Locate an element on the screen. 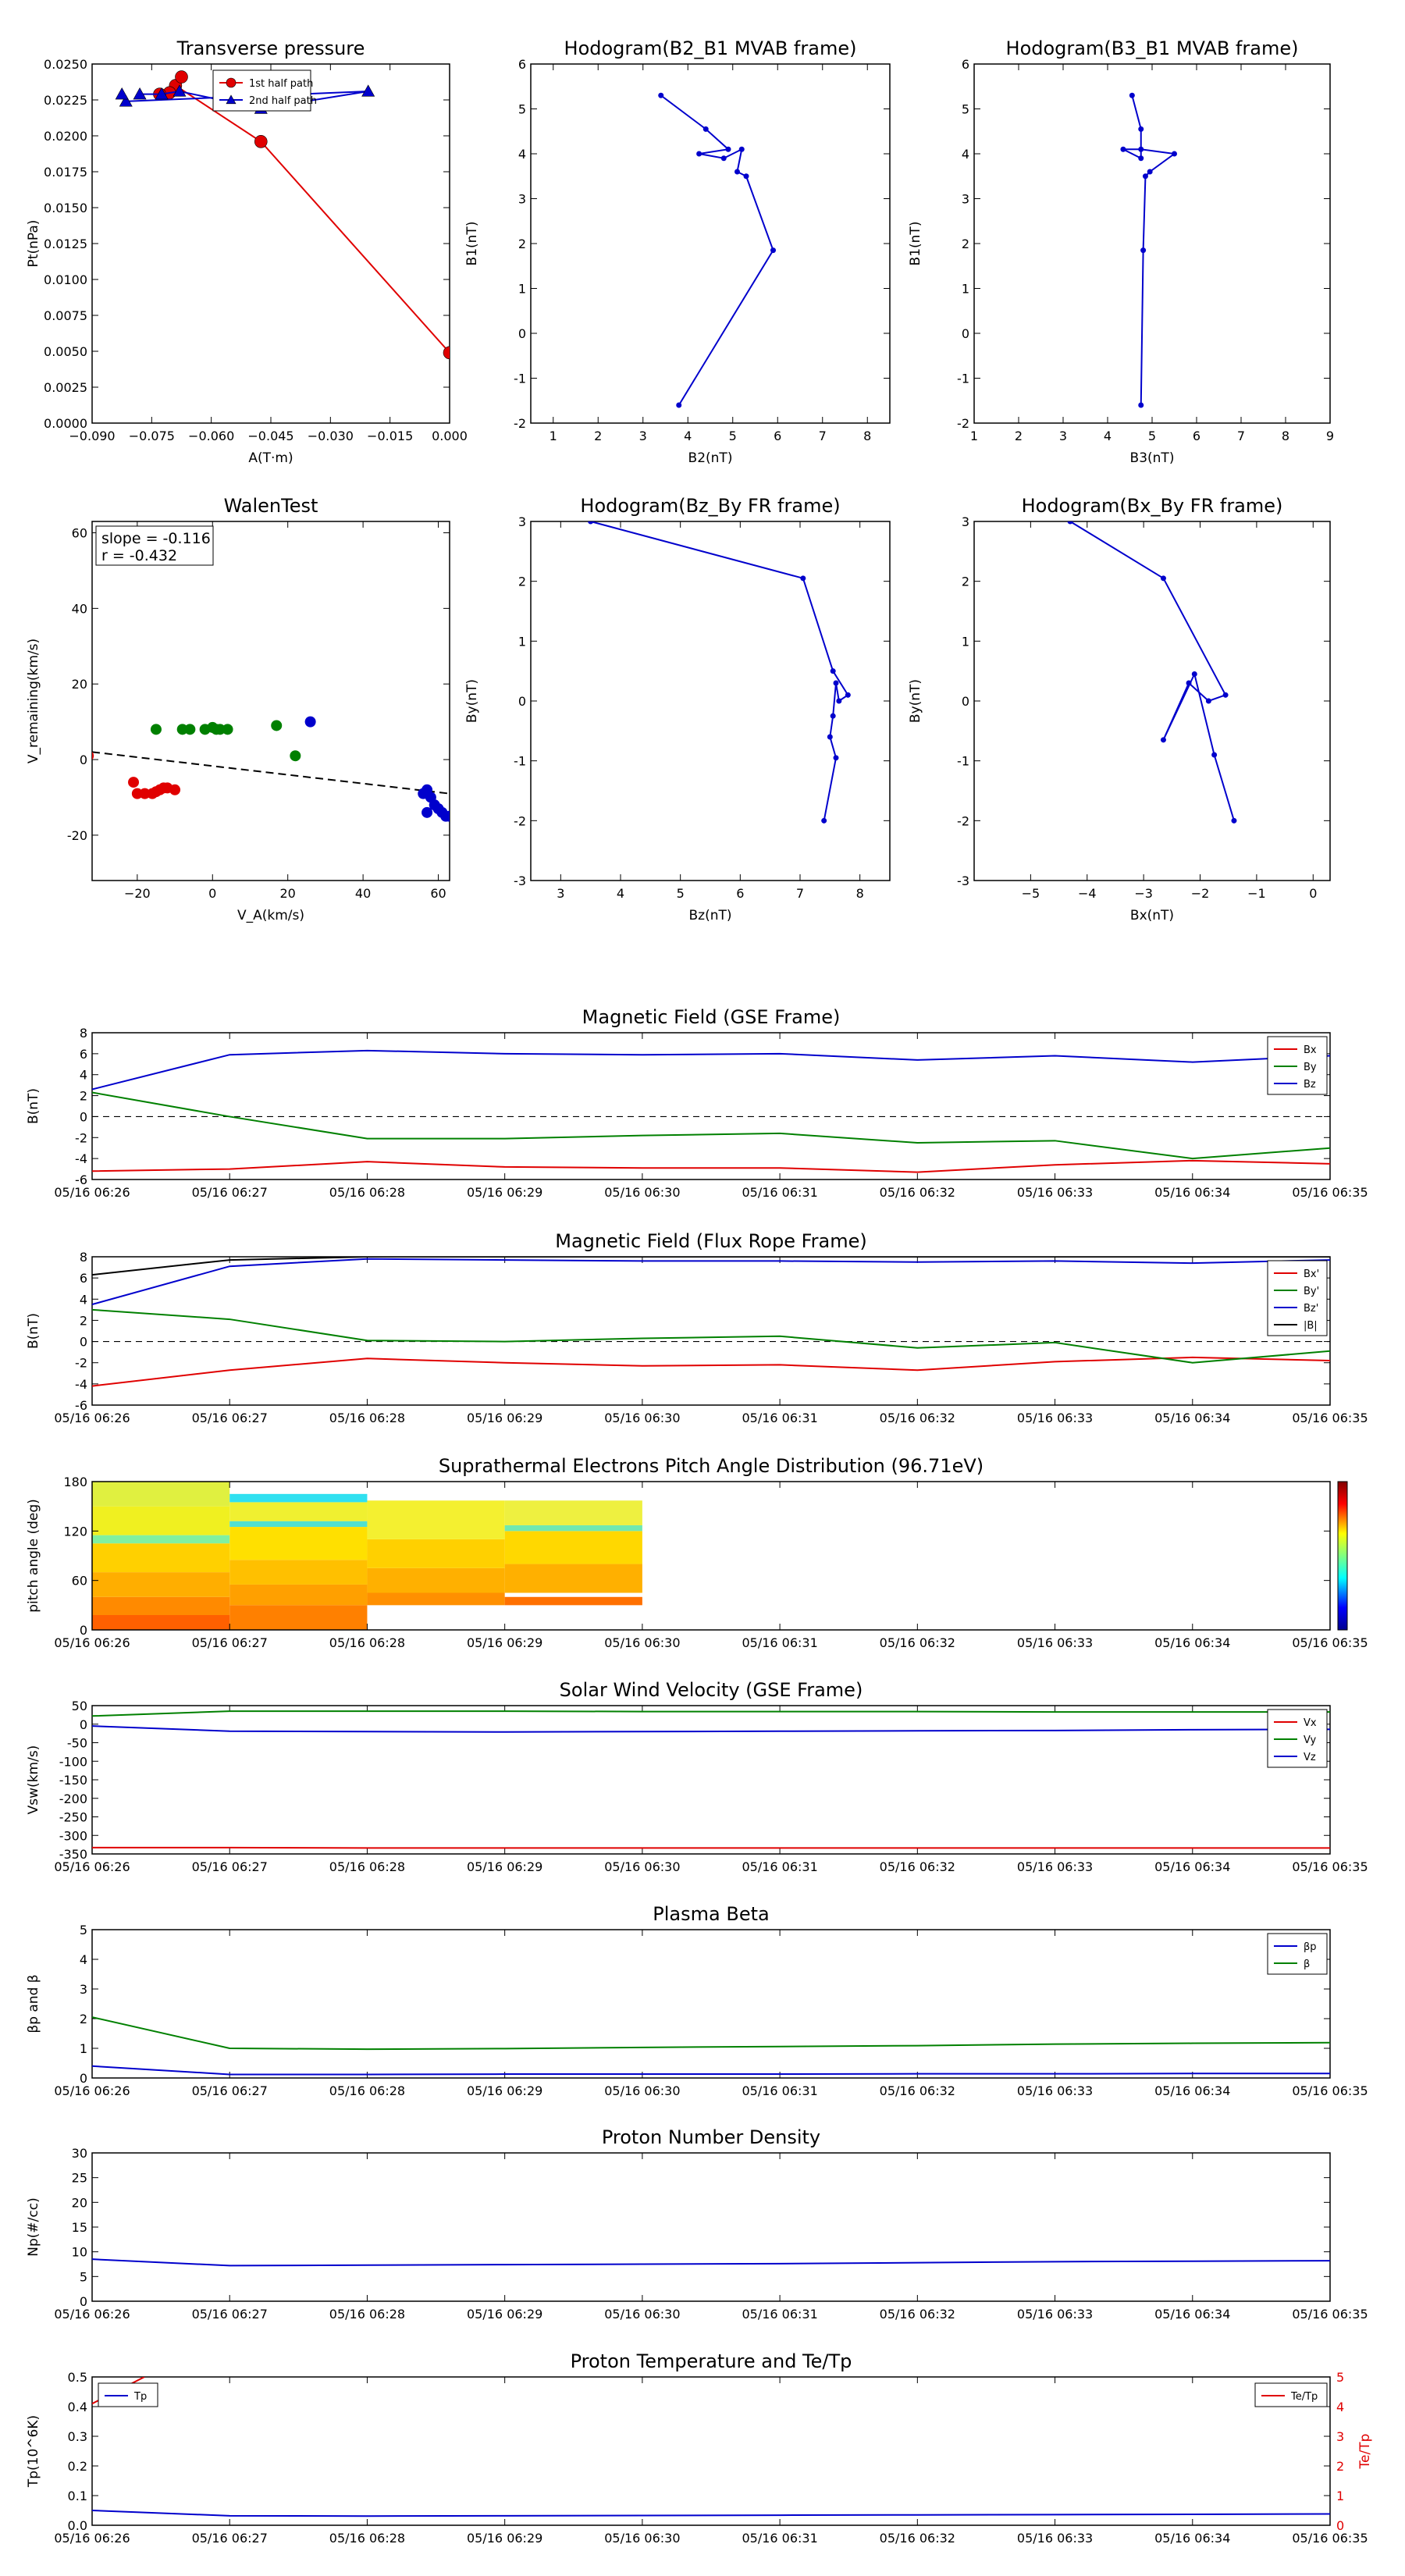  y-tick-label: 5 is located at coordinates (84, 1930).